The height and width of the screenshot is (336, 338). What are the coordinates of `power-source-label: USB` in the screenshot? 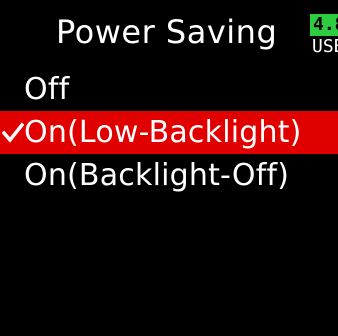 It's located at (325, 46).